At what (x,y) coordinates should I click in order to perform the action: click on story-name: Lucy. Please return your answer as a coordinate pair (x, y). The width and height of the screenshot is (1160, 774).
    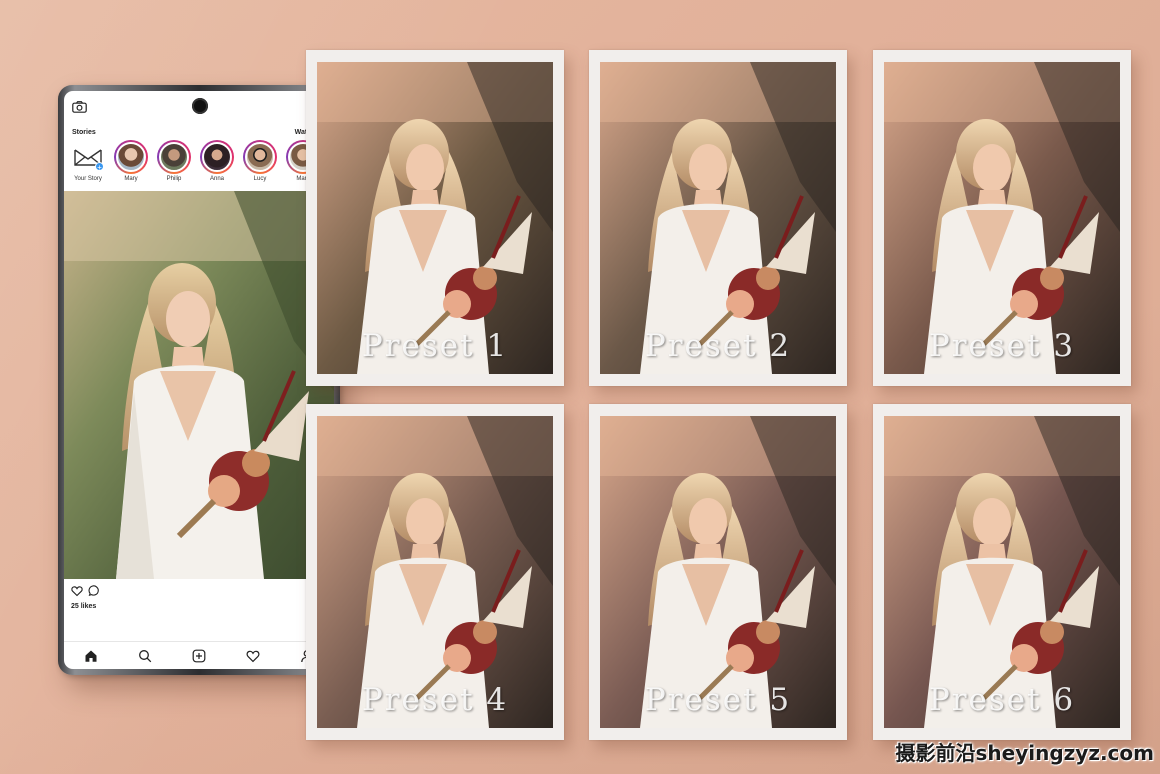
    Looking at the image, I should click on (260, 179).